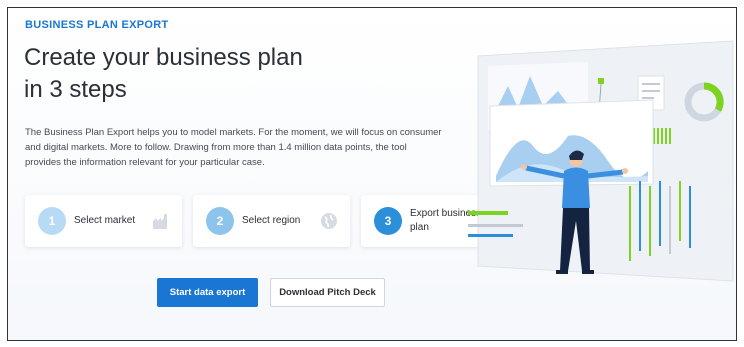  I want to click on step-number-1: 1, so click(52, 221).